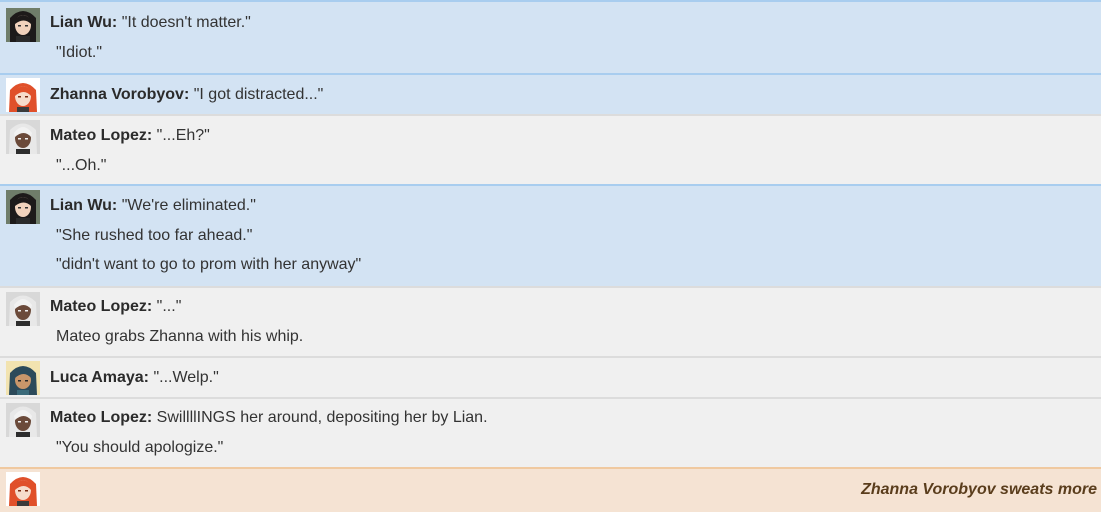 This screenshot has height=512, width=1101. I want to click on action-text: Zhanna Vorobyov sweats more, so click(979, 489).